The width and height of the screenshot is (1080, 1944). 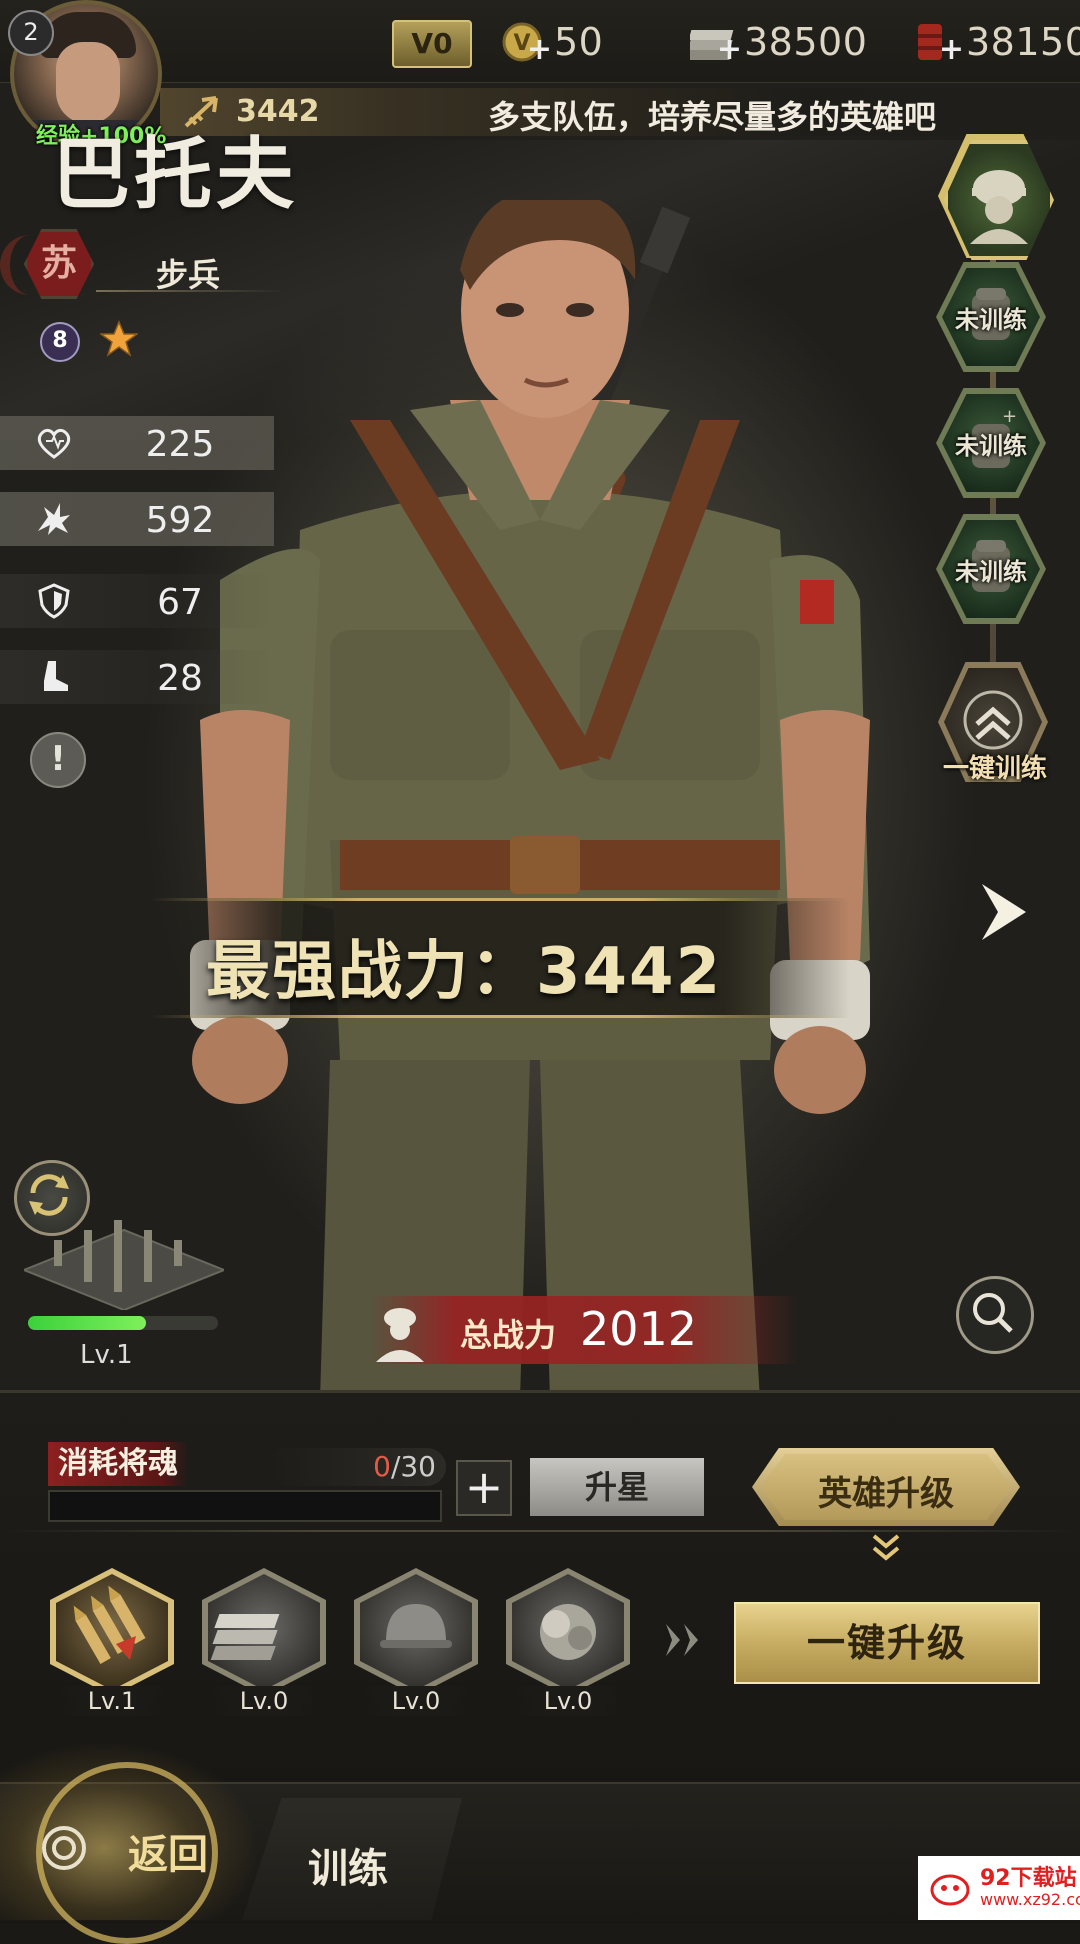 What do you see at coordinates (999, 207) in the screenshot?
I see `soldier-helmet-icon` at bounding box center [999, 207].